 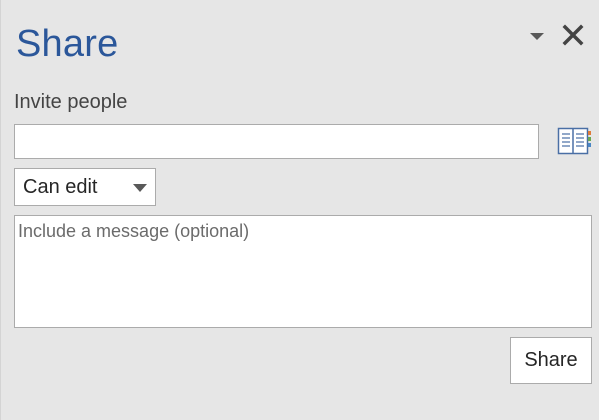 I want to click on close-icon, so click(x=573, y=35).